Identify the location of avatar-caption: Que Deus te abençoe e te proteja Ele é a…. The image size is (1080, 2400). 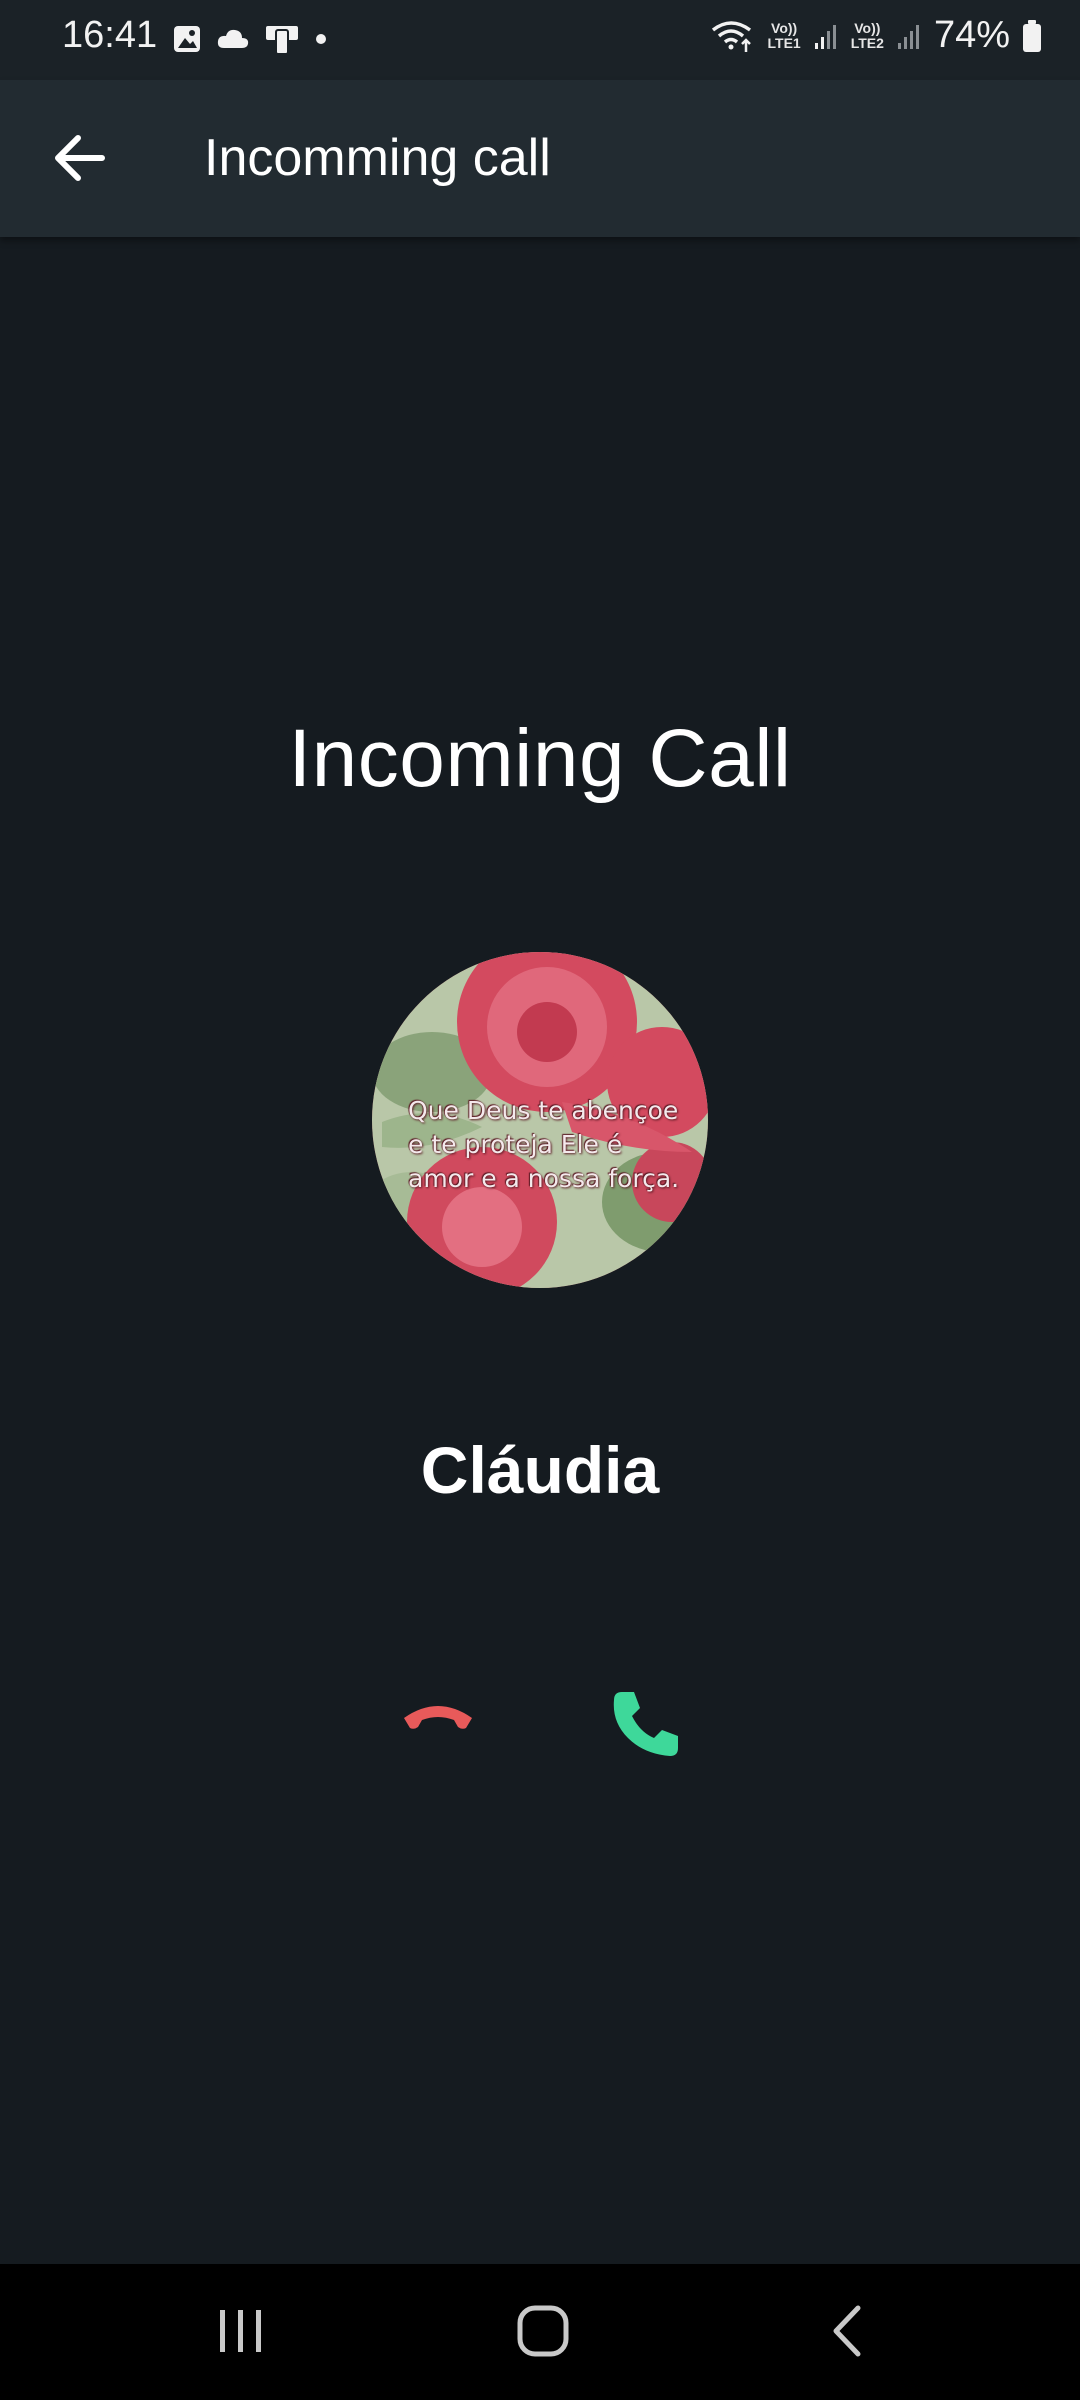
(544, 1144).